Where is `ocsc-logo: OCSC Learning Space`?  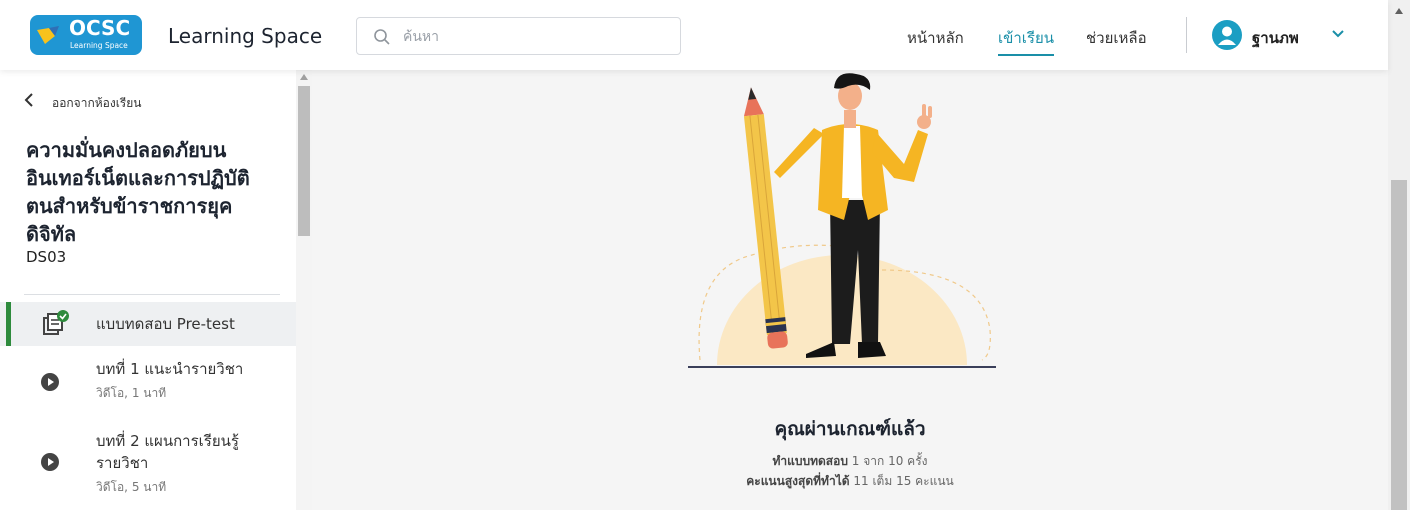 ocsc-logo: OCSC Learning Space is located at coordinates (86, 35).